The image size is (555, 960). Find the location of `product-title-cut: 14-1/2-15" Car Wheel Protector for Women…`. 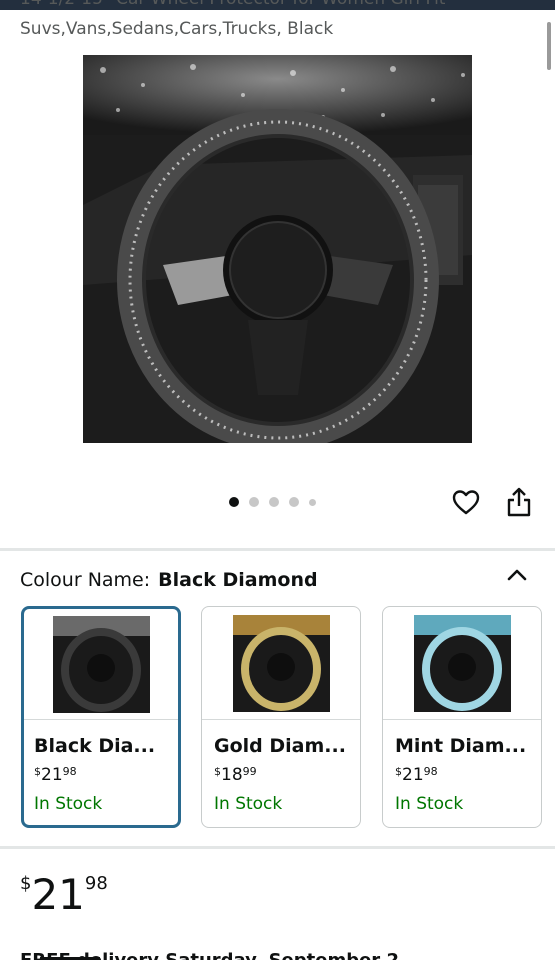

product-title-cut: 14-1/2-15" Car Wheel Protector for Women… is located at coordinates (232, 4).